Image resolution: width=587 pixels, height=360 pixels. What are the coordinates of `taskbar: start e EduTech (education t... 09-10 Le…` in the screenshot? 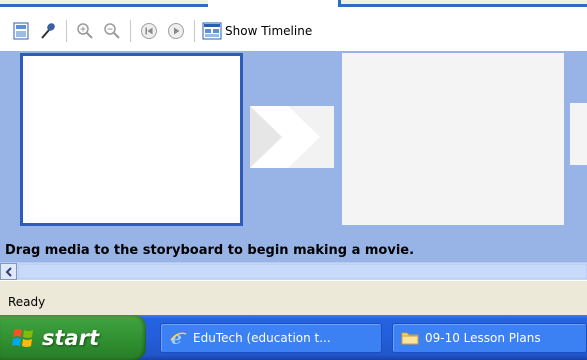 It's located at (293, 337).